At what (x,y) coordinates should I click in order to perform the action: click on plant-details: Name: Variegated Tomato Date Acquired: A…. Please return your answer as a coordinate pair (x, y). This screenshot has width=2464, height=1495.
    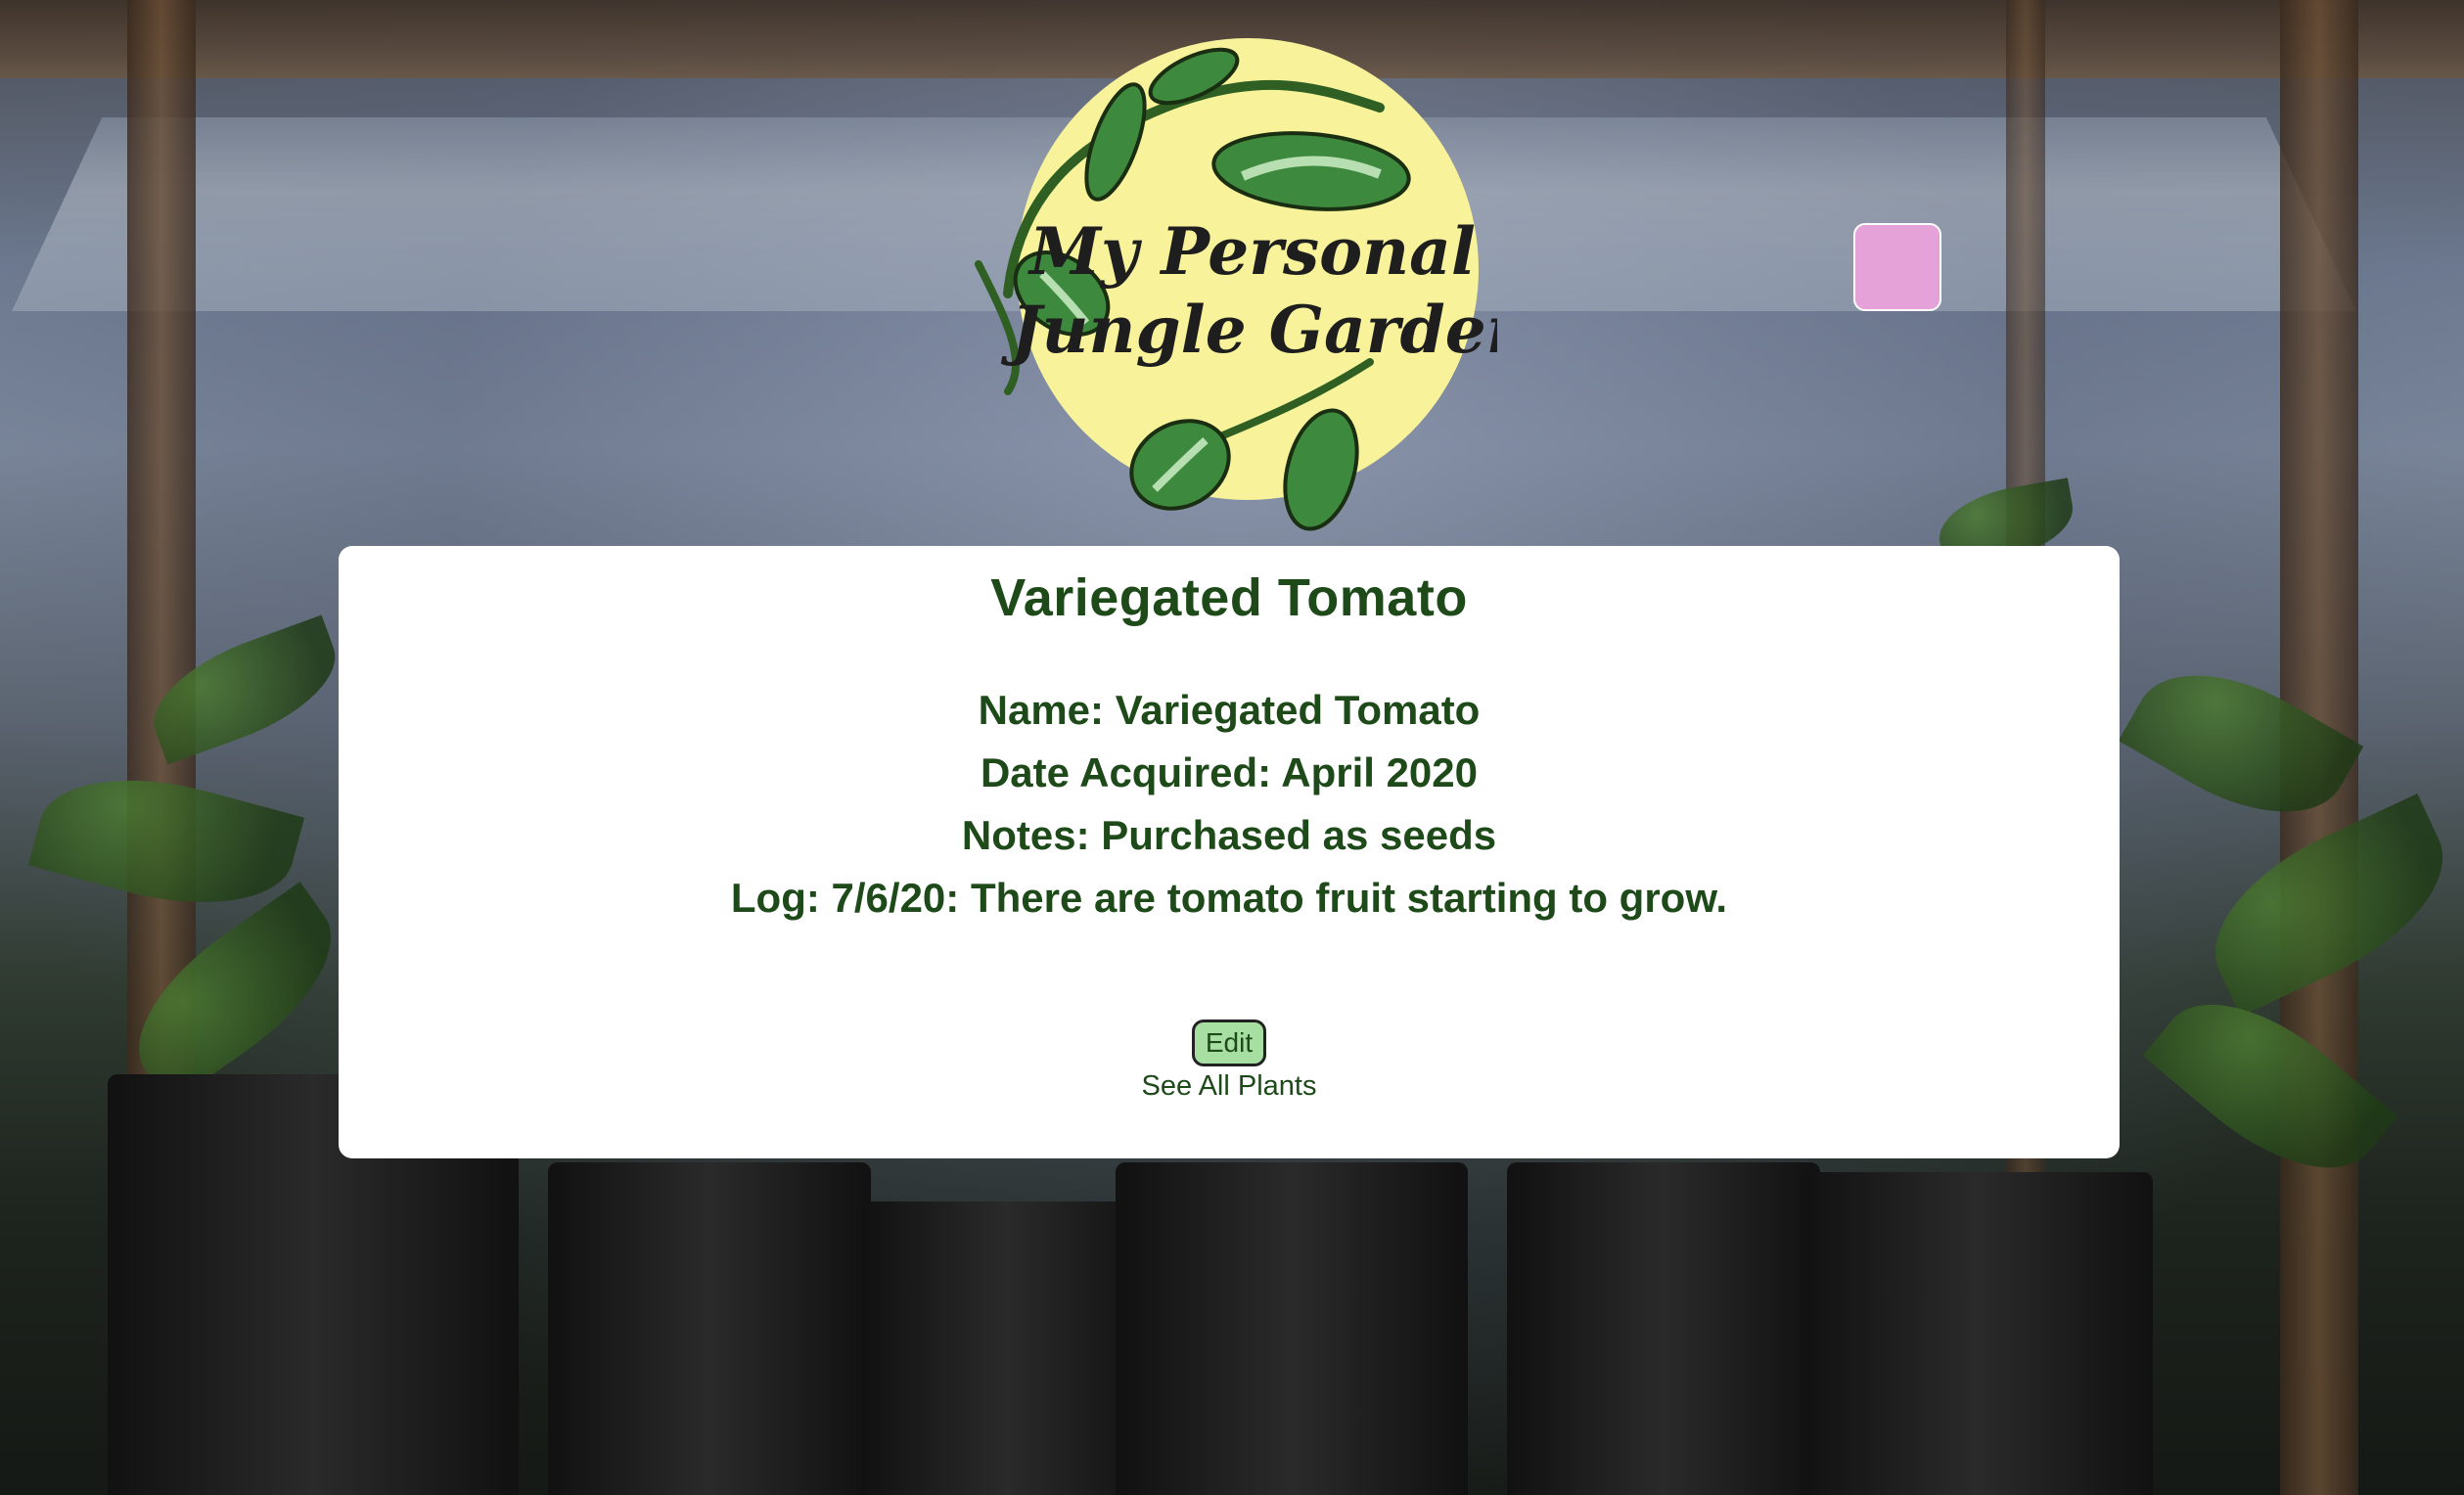
    Looking at the image, I should click on (1229, 804).